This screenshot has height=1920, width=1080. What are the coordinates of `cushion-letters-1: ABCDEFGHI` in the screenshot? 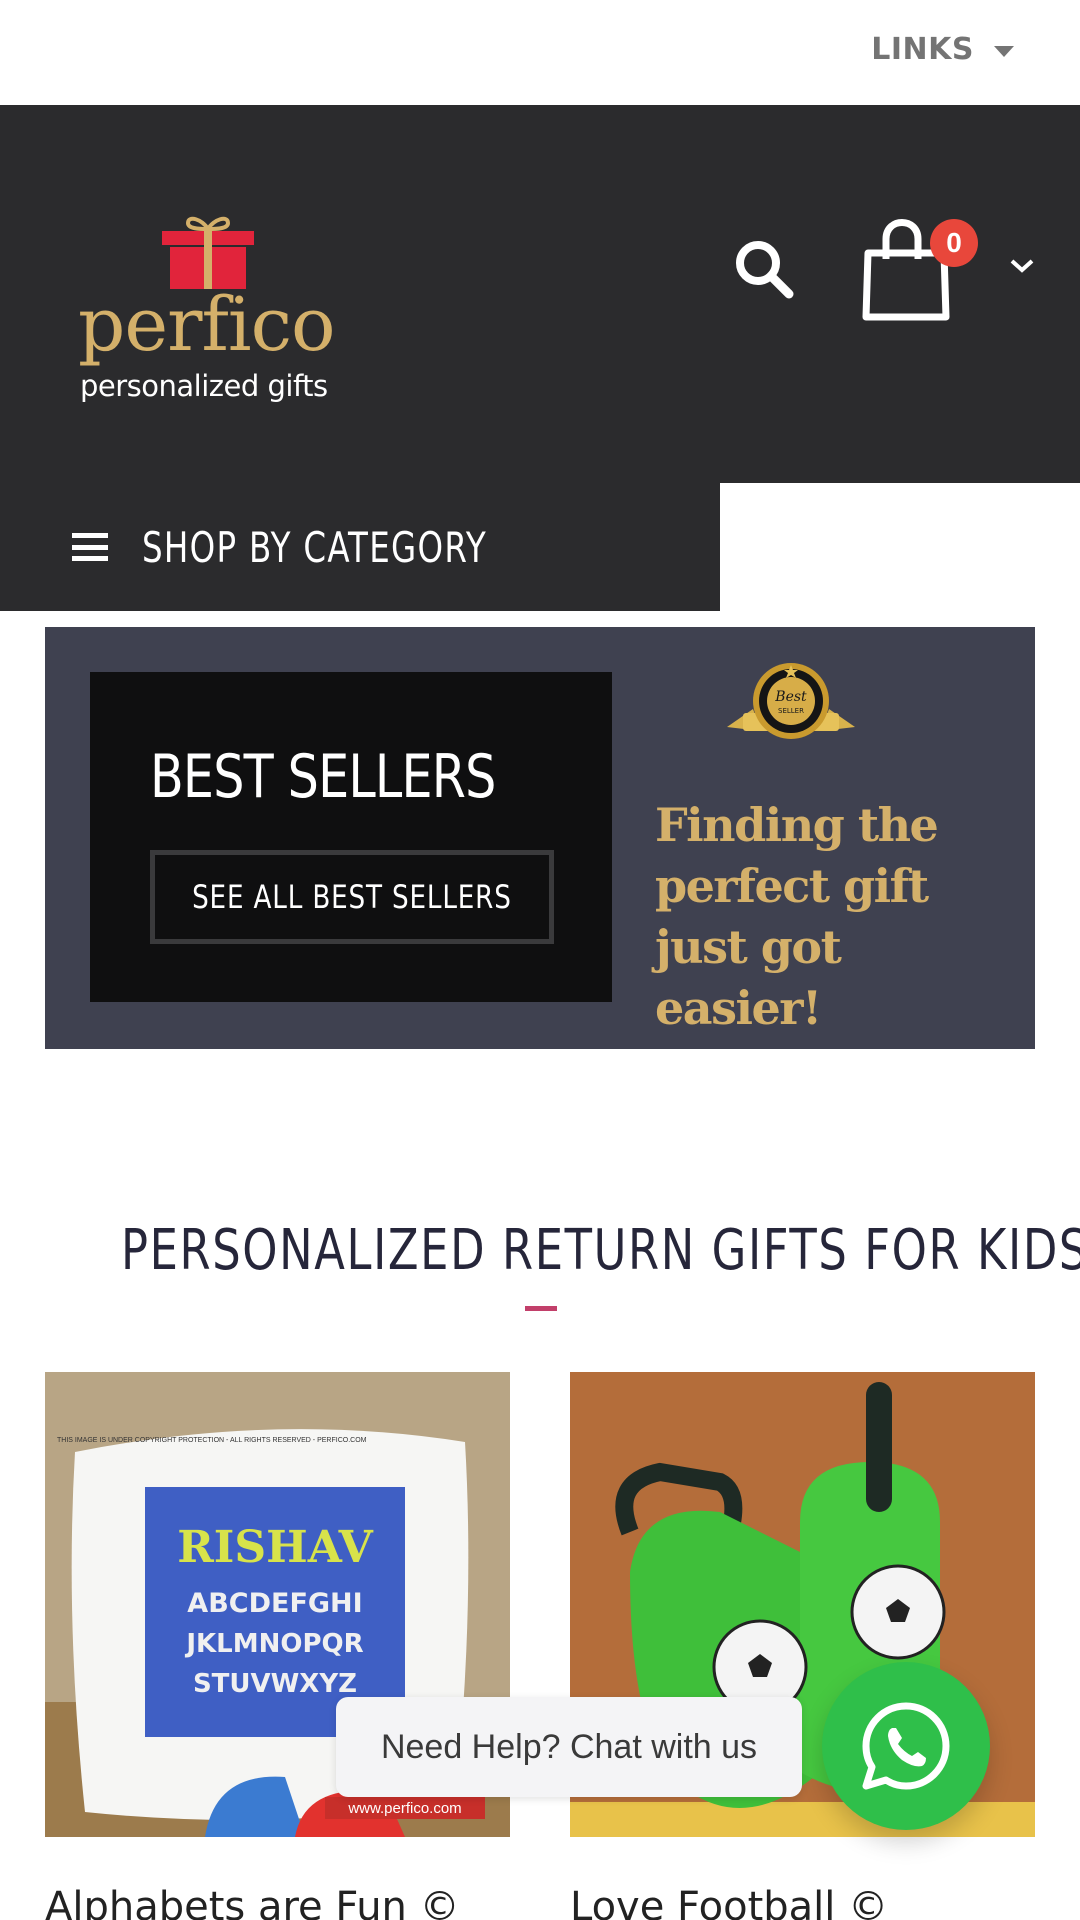 It's located at (274, 1603).